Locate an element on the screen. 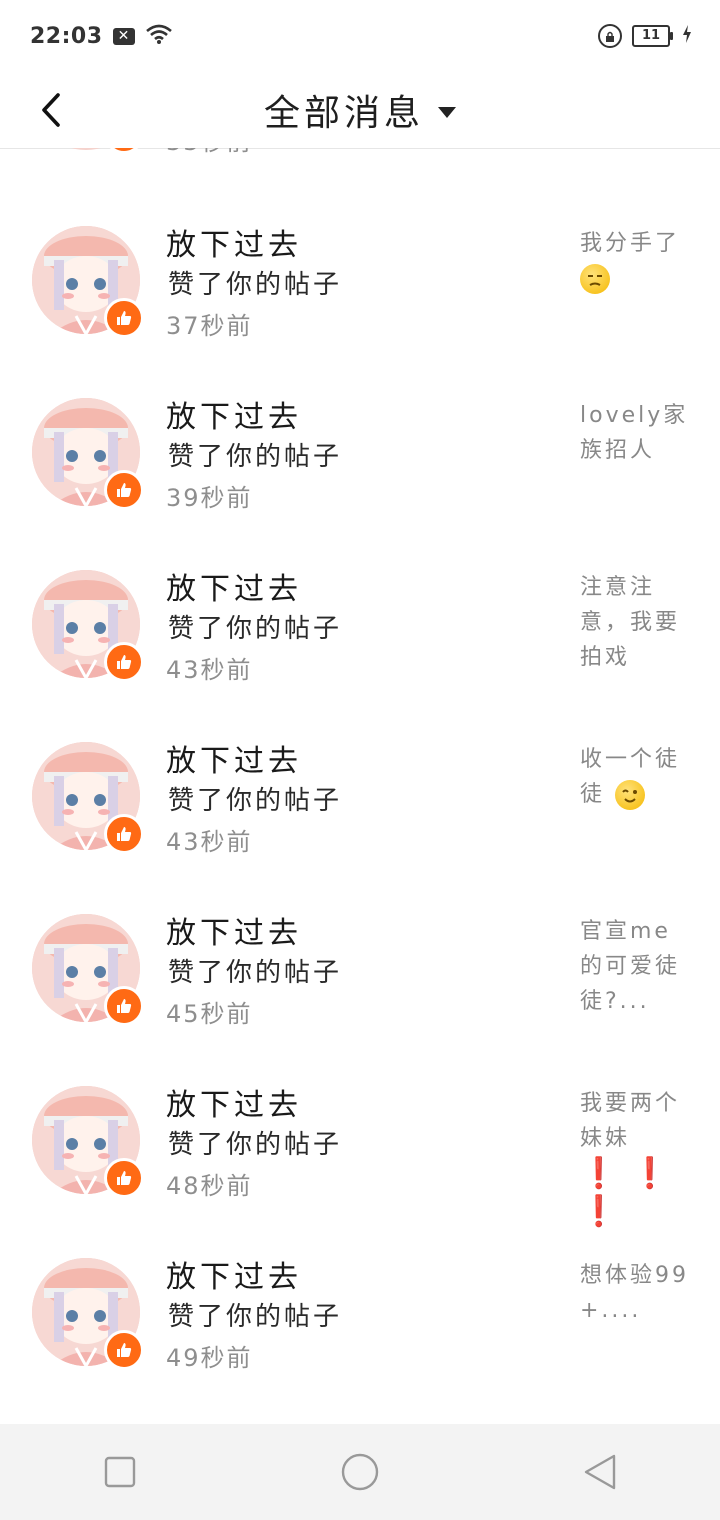  square-icon is located at coordinates (120, 1472).